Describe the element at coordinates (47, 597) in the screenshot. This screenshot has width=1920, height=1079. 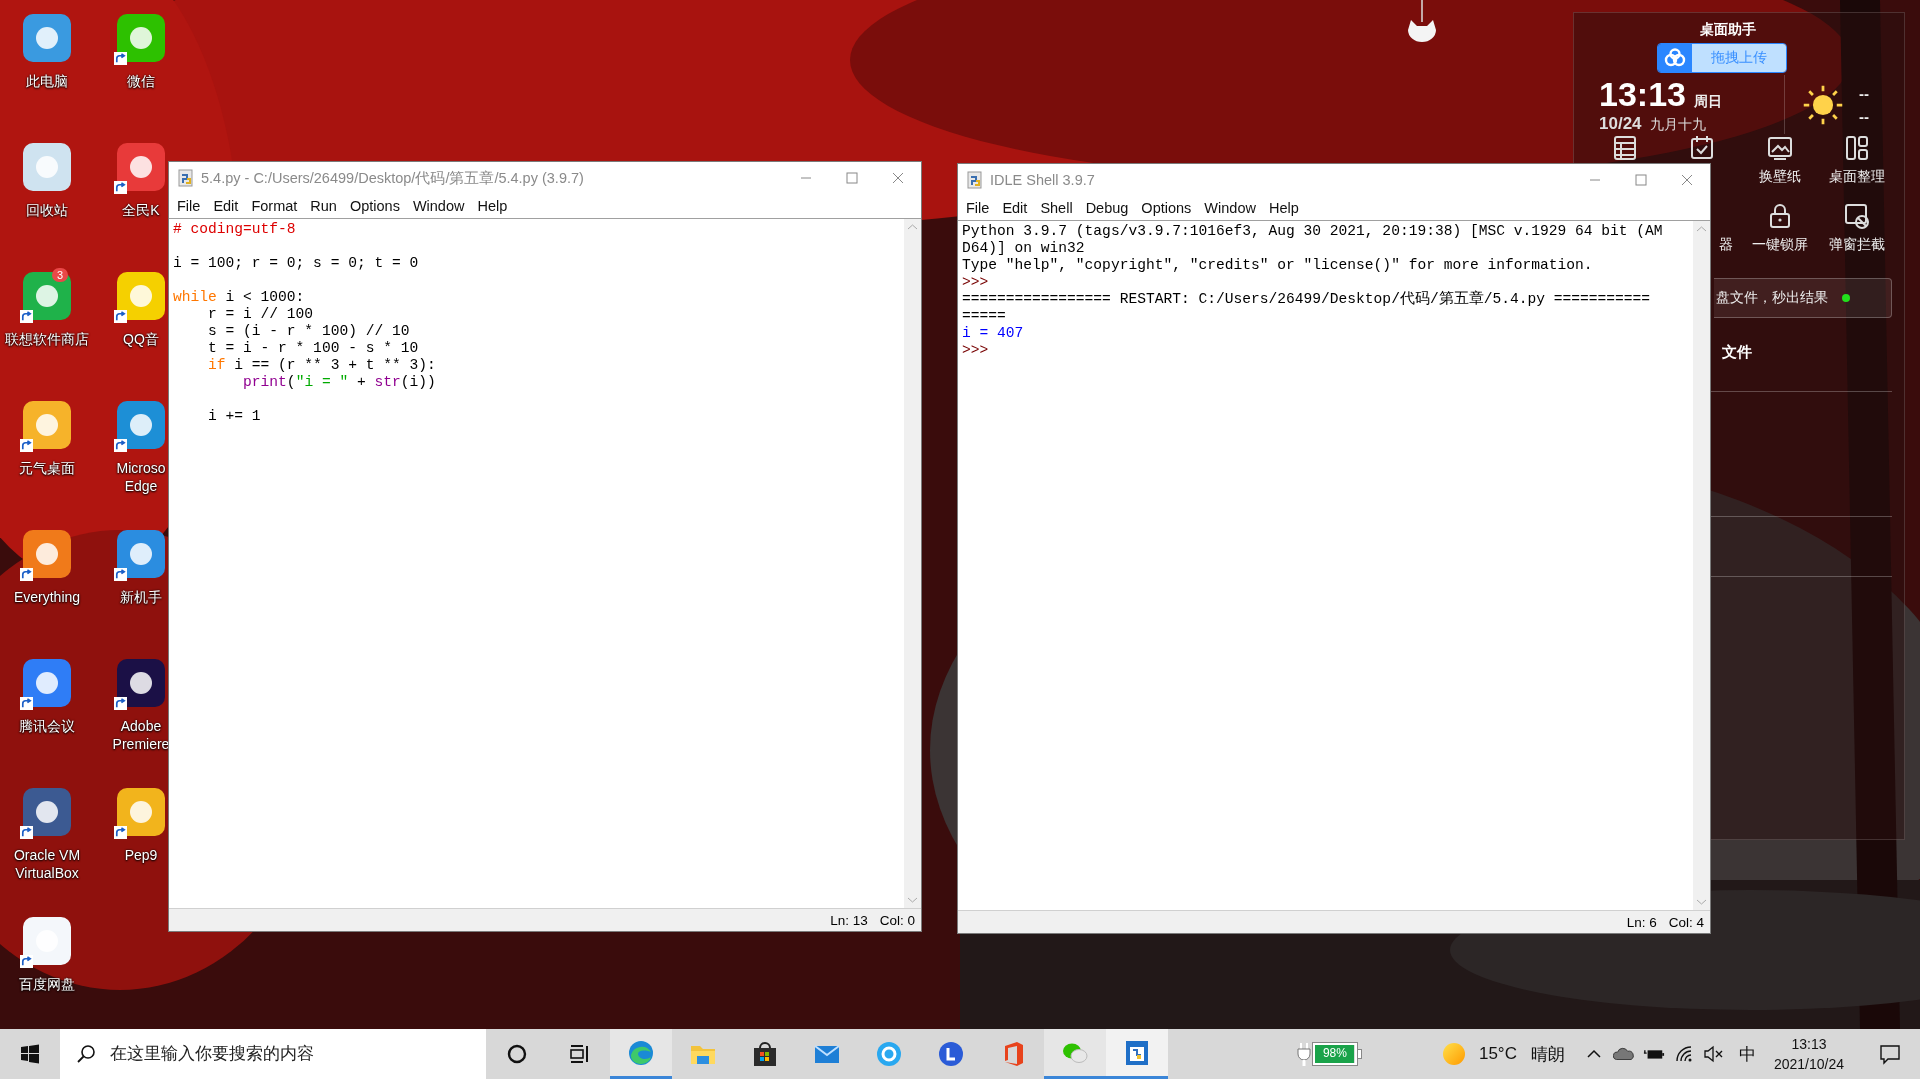
I see `icon-label: Everything` at that location.